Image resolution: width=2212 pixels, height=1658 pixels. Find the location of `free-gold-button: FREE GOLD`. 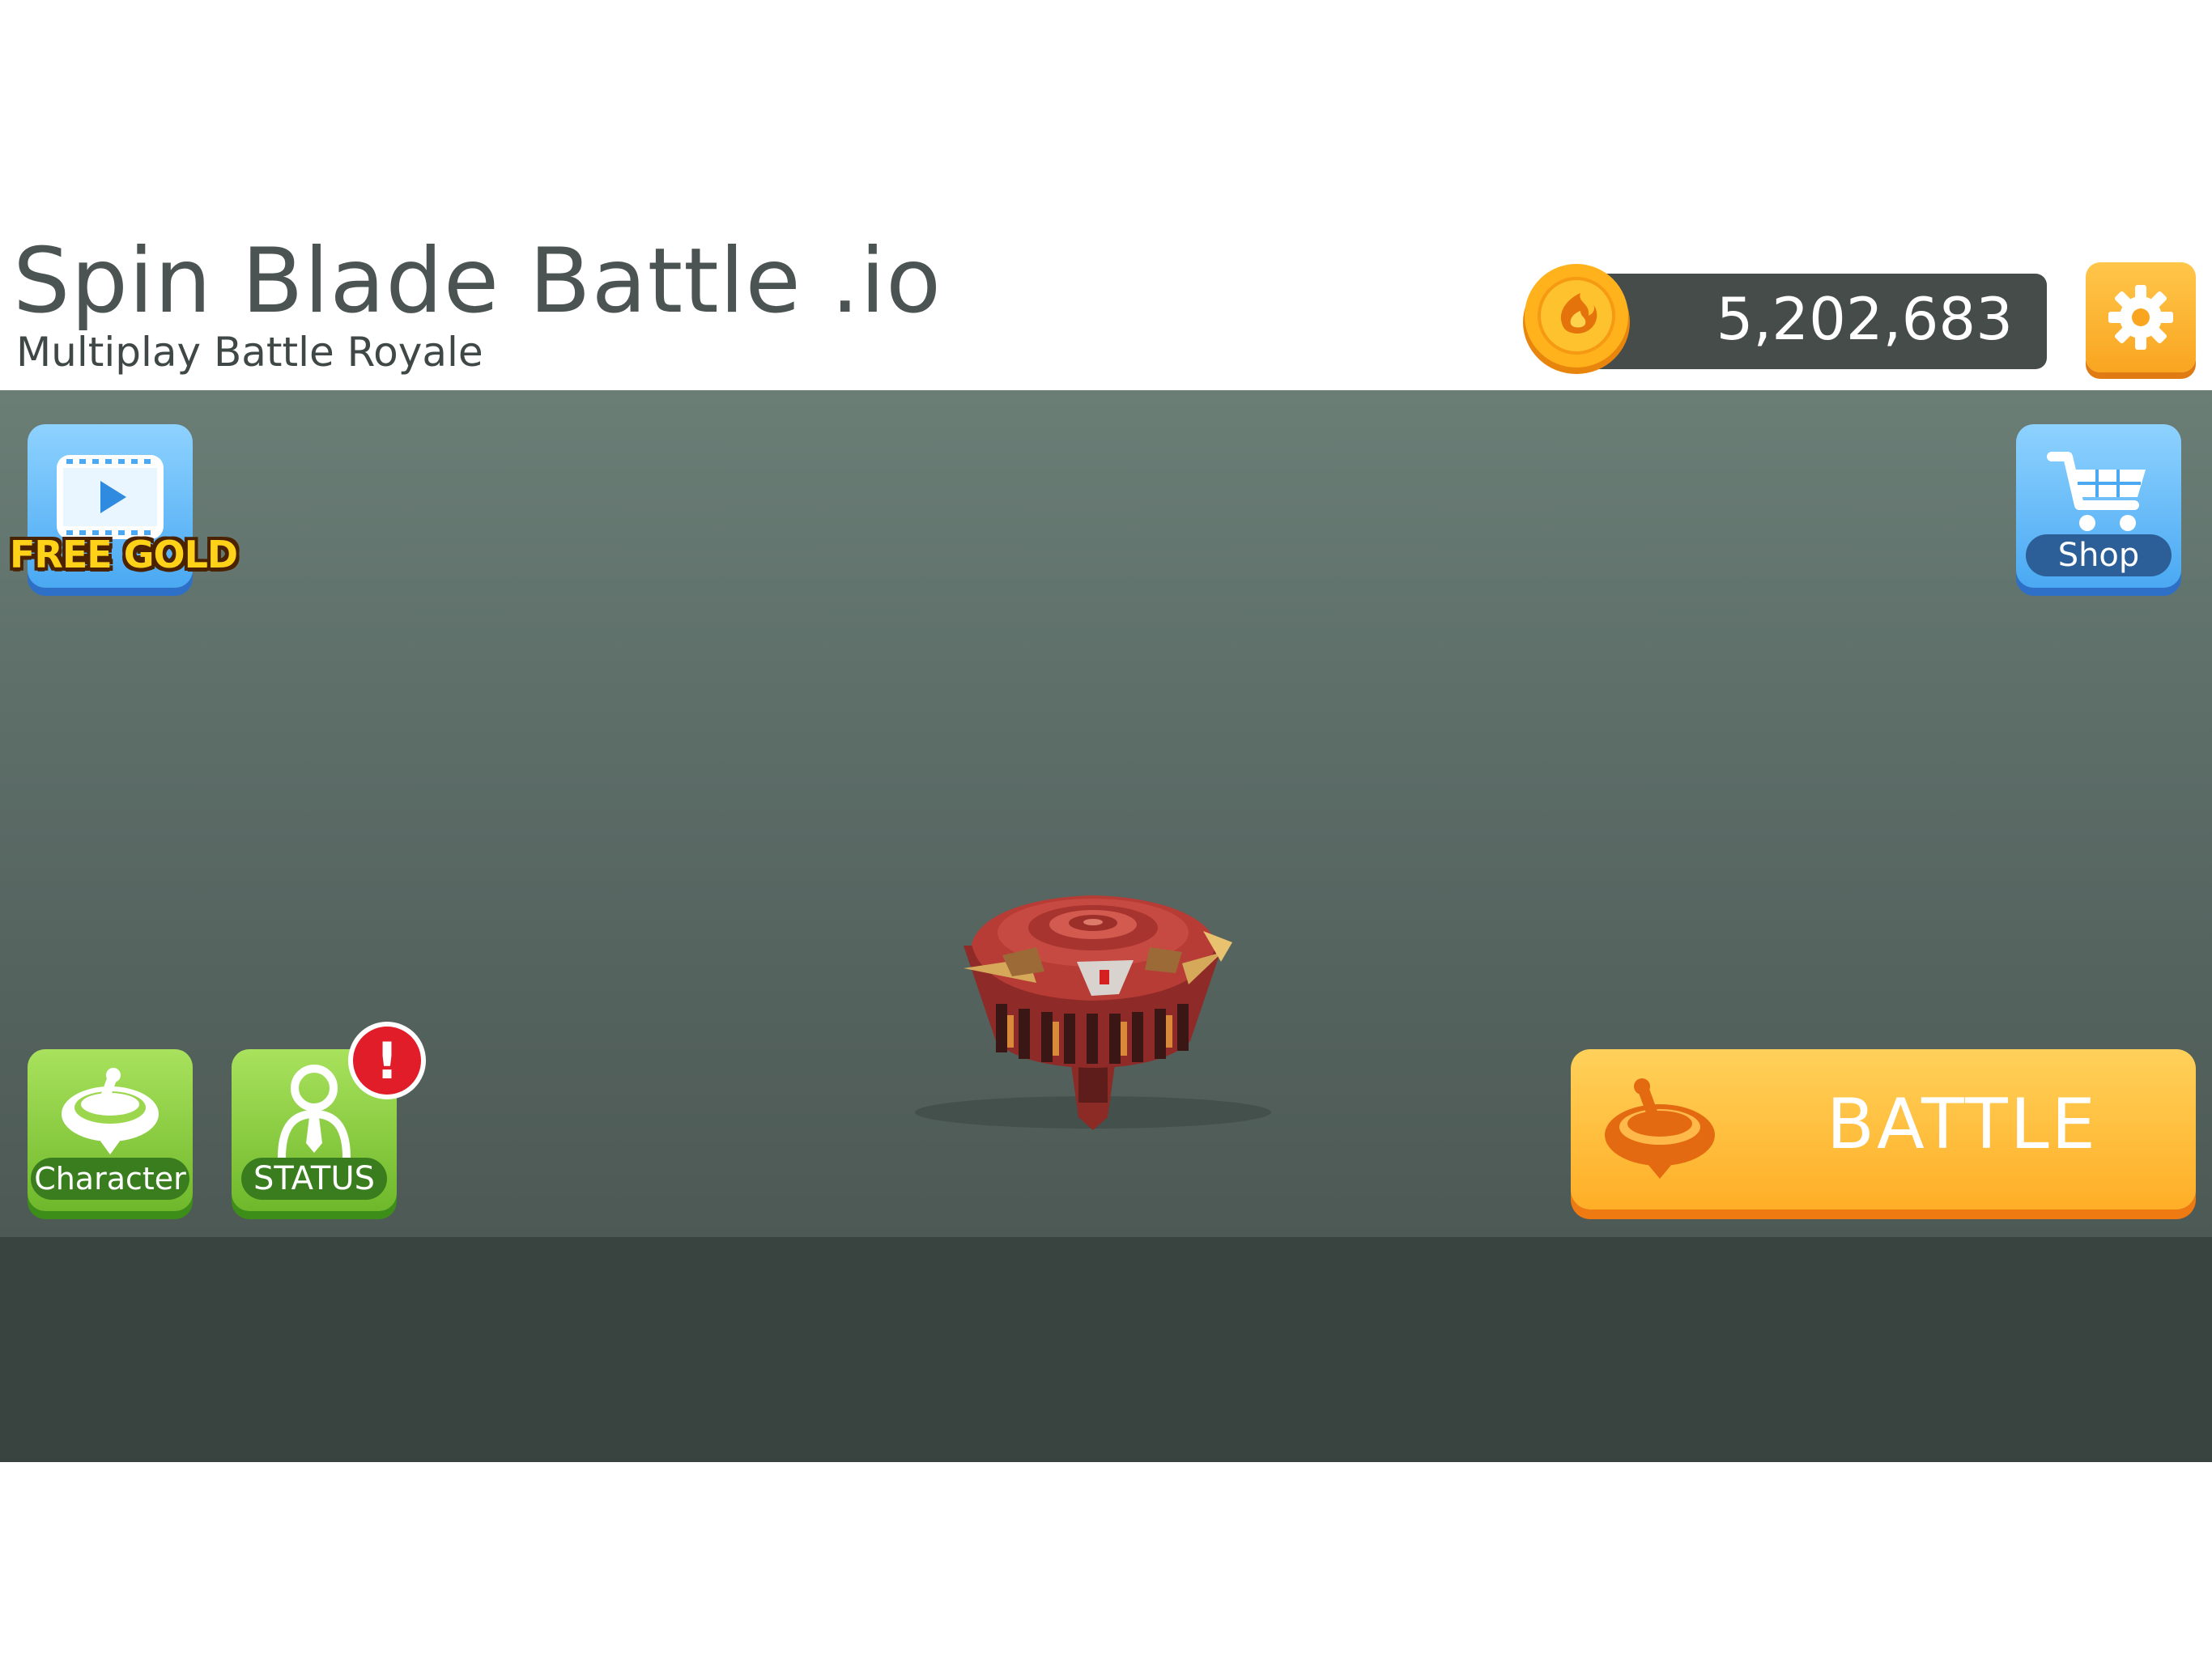

free-gold-button: FREE GOLD is located at coordinates (124, 506).